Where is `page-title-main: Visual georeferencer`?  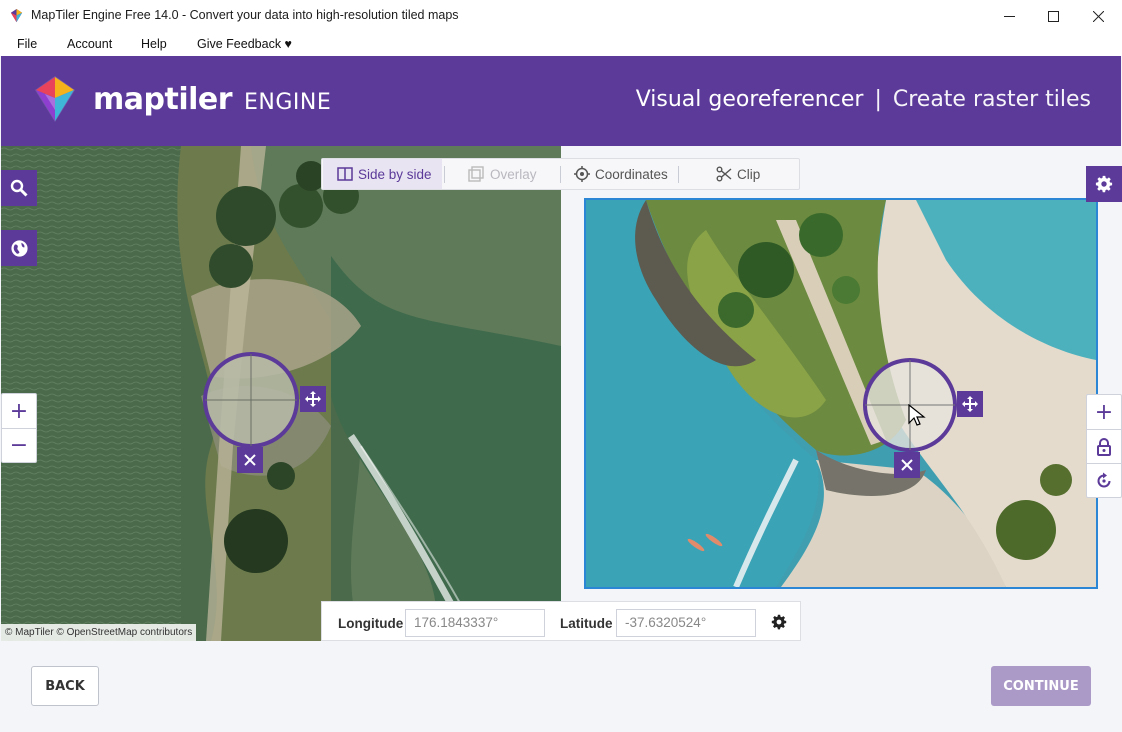
page-title-main: Visual georeferencer is located at coordinates (749, 99).